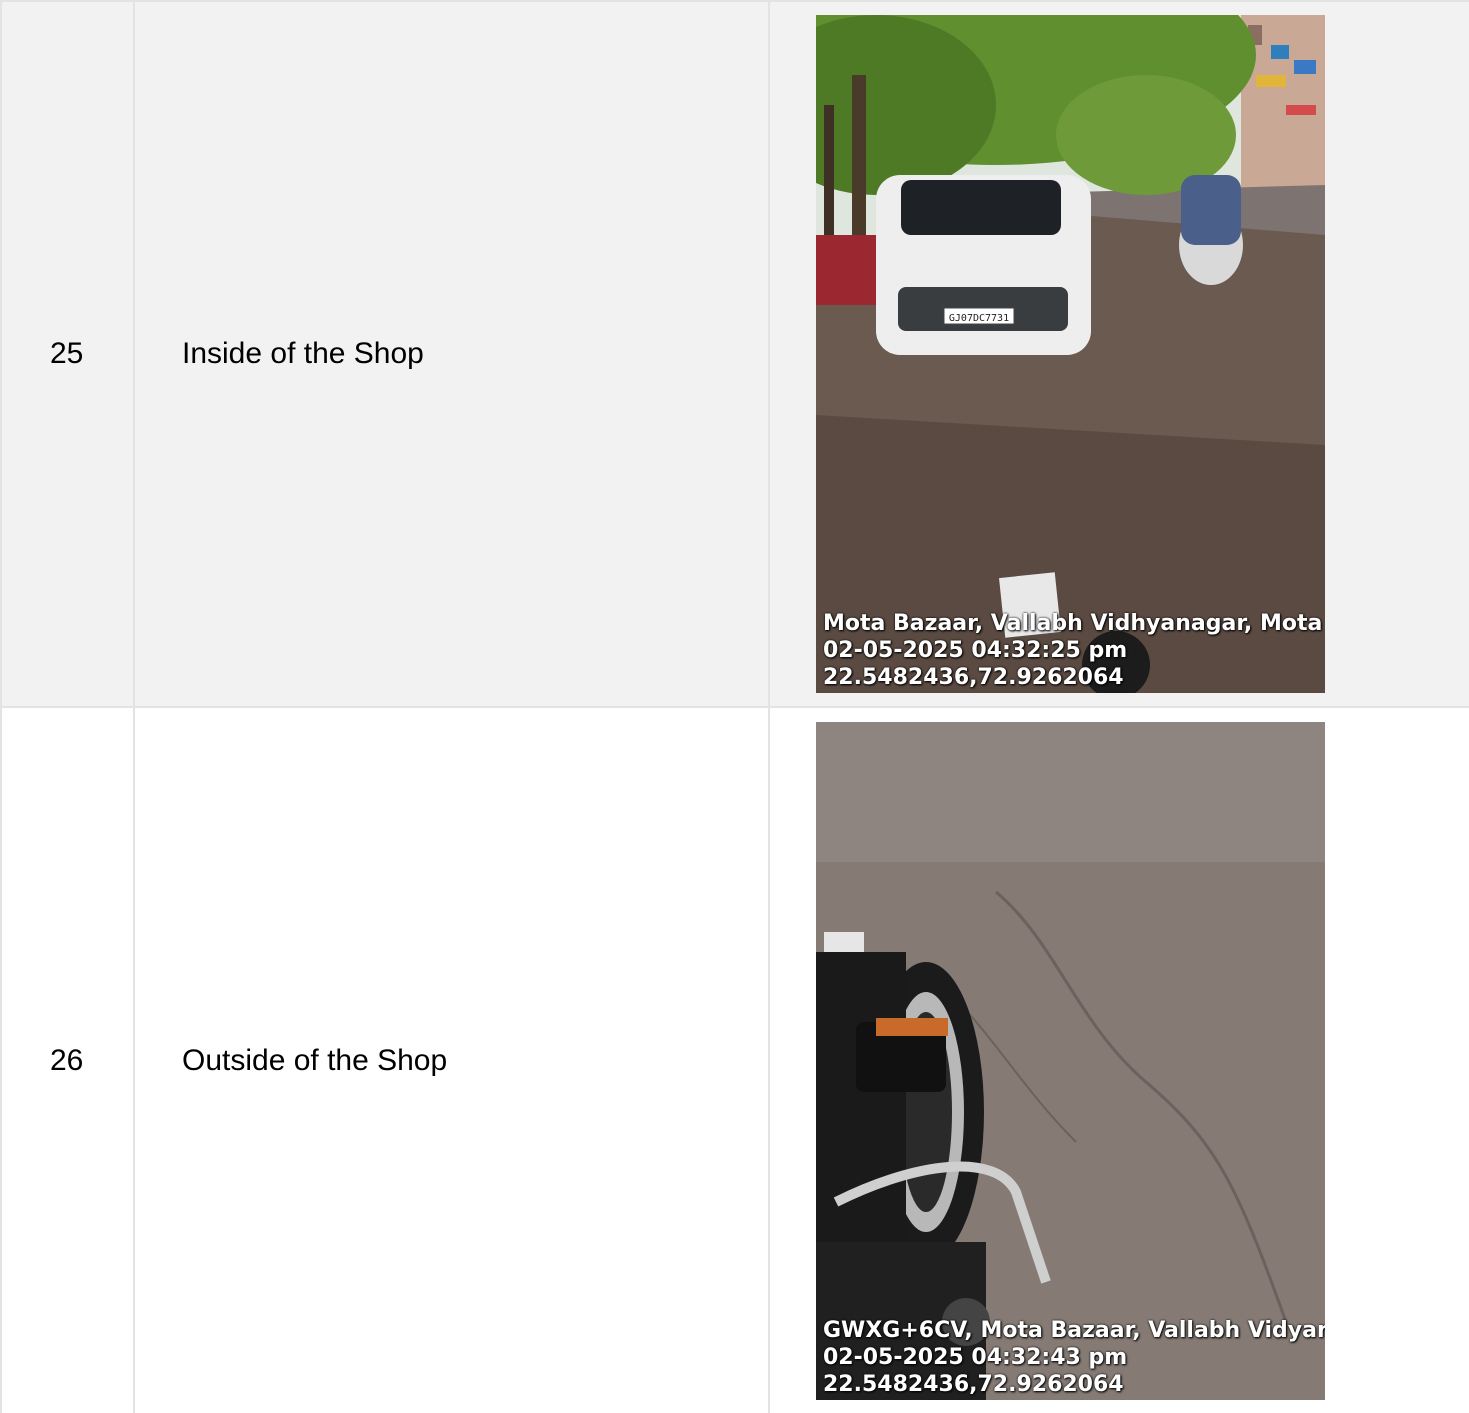 Image resolution: width=1469 pixels, height=1413 pixels. I want to click on stamp-datetime: 02-05-2025 04:32:25 pm, so click(975, 650).